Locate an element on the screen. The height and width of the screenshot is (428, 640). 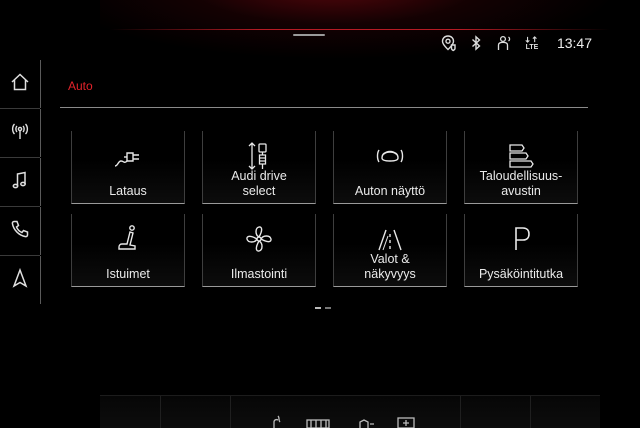
sidebar-item-navigation is located at coordinates (20, 280).